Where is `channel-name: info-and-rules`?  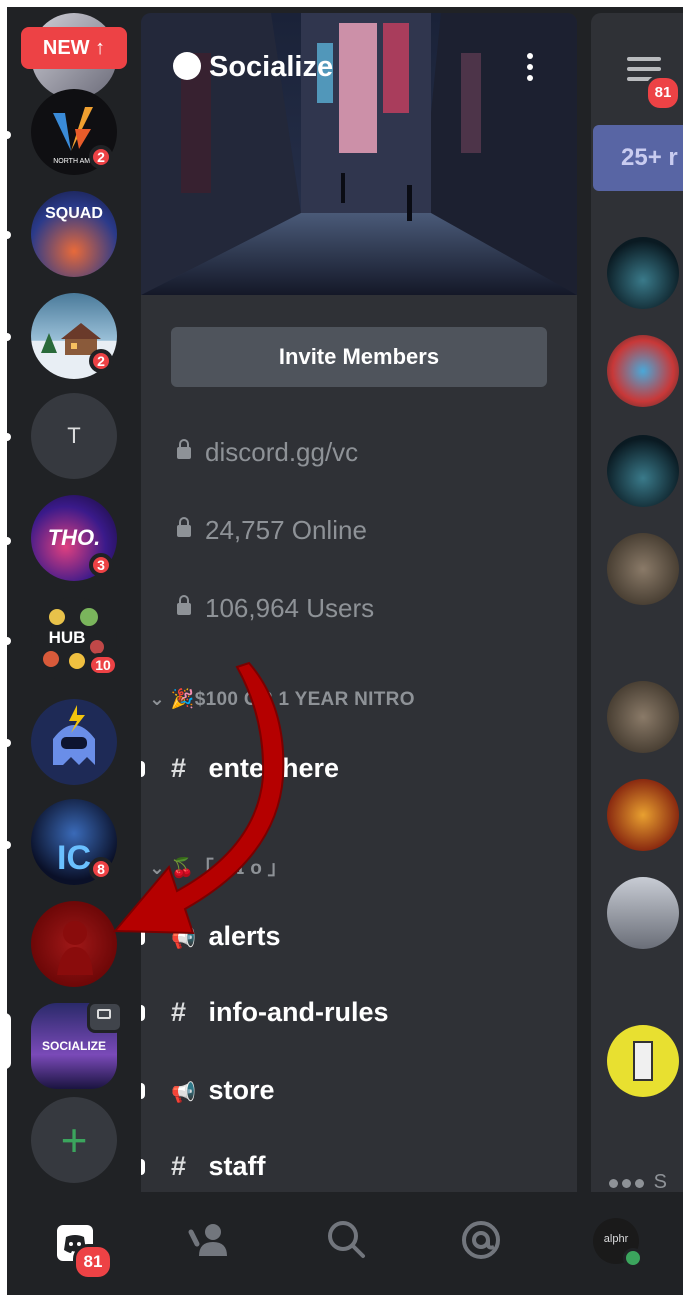 channel-name: info-and-rules is located at coordinates (298, 1012).